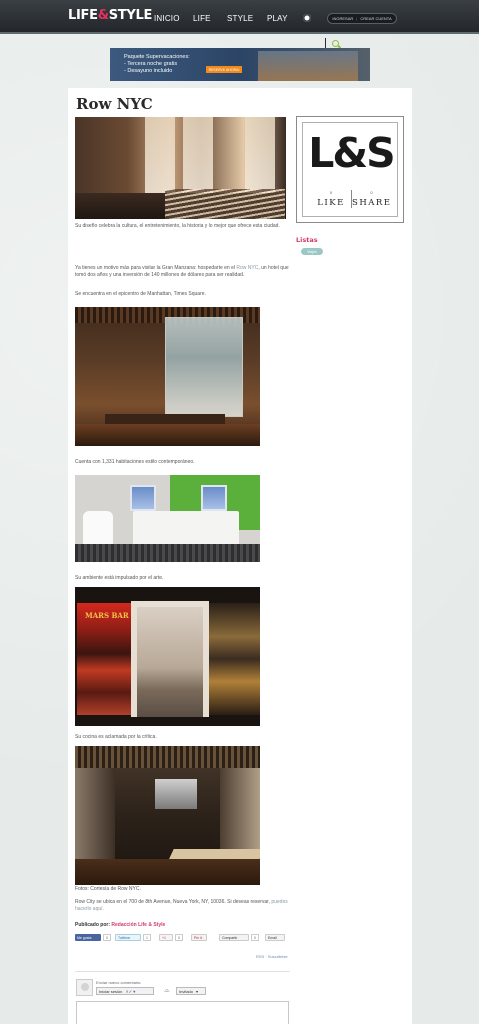 Image resolution: width=479 pixels, height=1024 pixels. What do you see at coordinates (182, 971) in the screenshot?
I see `comments-divider` at bounding box center [182, 971].